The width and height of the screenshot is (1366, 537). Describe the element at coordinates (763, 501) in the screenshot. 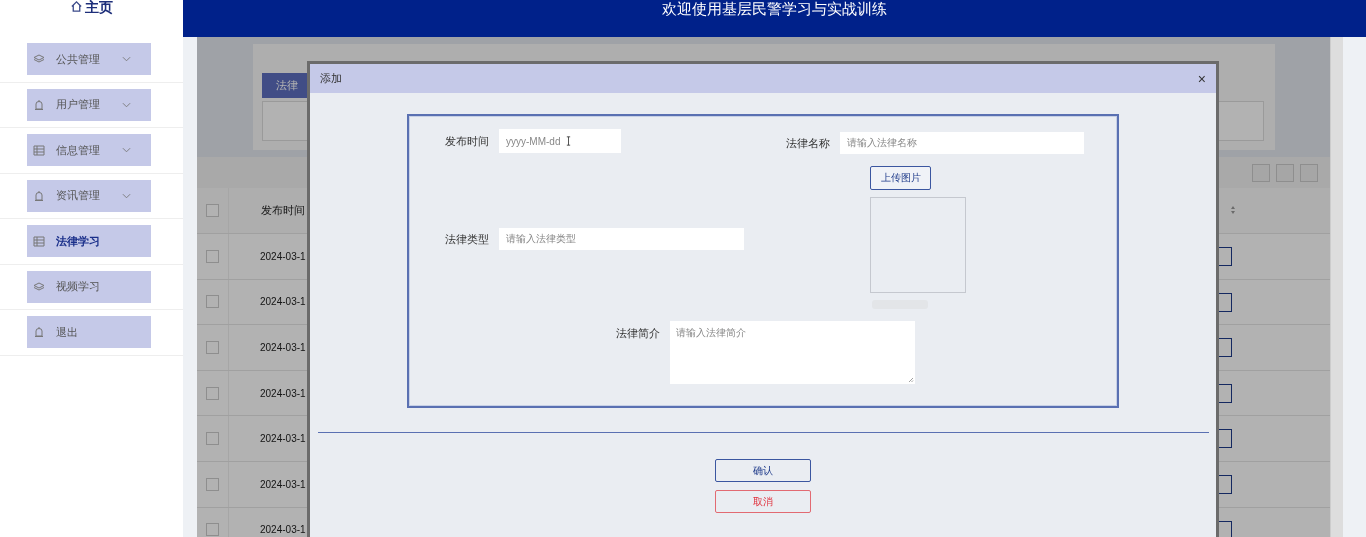

I see `cancel-button: 取消` at that location.